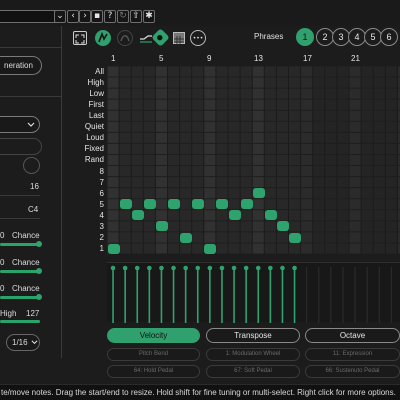  Describe the element at coordinates (94, 127) in the screenshot. I see `row-label: Quiet` at that location.